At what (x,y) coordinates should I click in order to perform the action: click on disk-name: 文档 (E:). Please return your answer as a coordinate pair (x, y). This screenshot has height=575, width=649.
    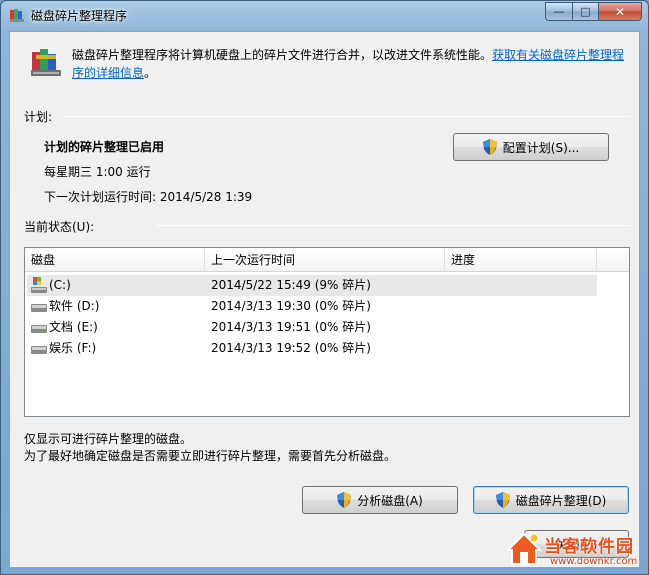
    Looking at the image, I should click on (73, 327).